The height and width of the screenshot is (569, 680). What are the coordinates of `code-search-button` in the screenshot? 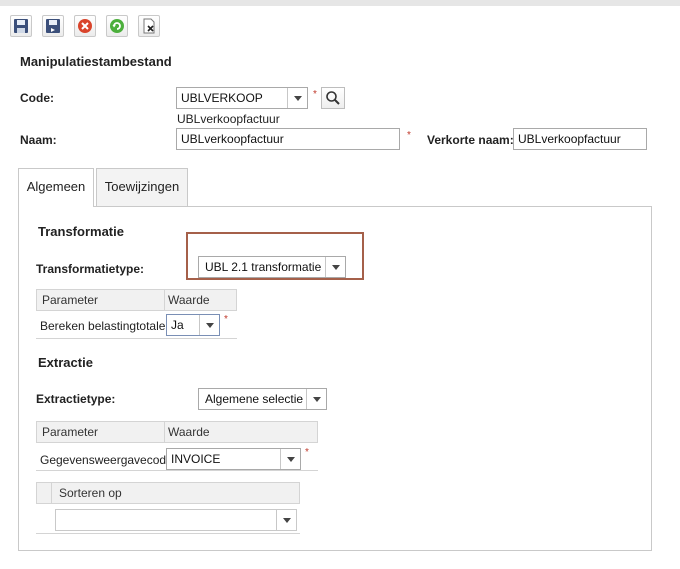 It's located at (333, 98).